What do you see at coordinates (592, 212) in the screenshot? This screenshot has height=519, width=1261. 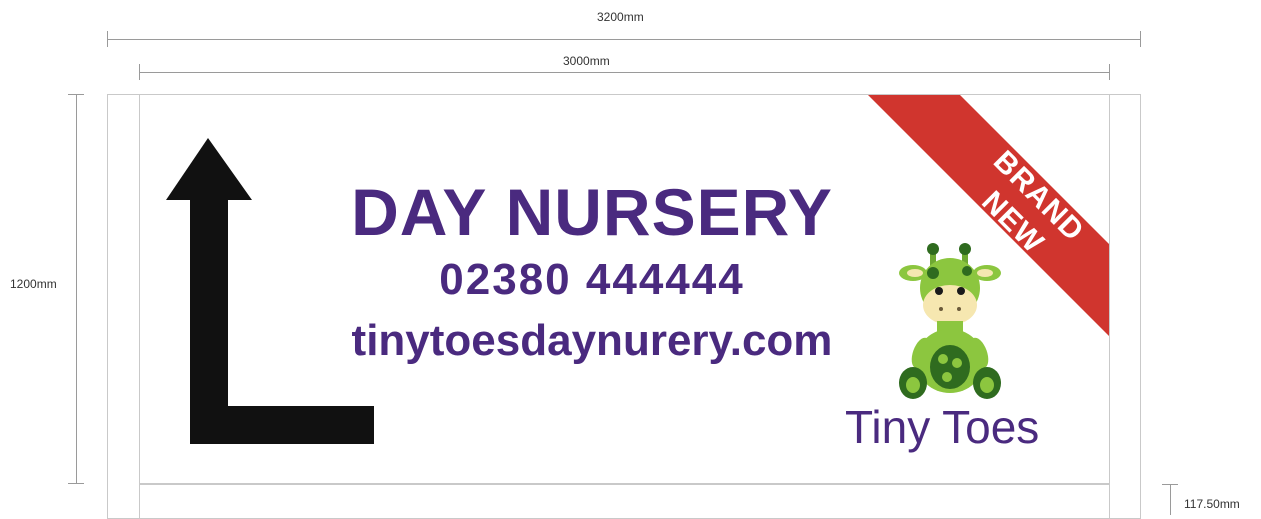 I see `sign-title: DAY NURSERY` at bounding box center [592, 212].